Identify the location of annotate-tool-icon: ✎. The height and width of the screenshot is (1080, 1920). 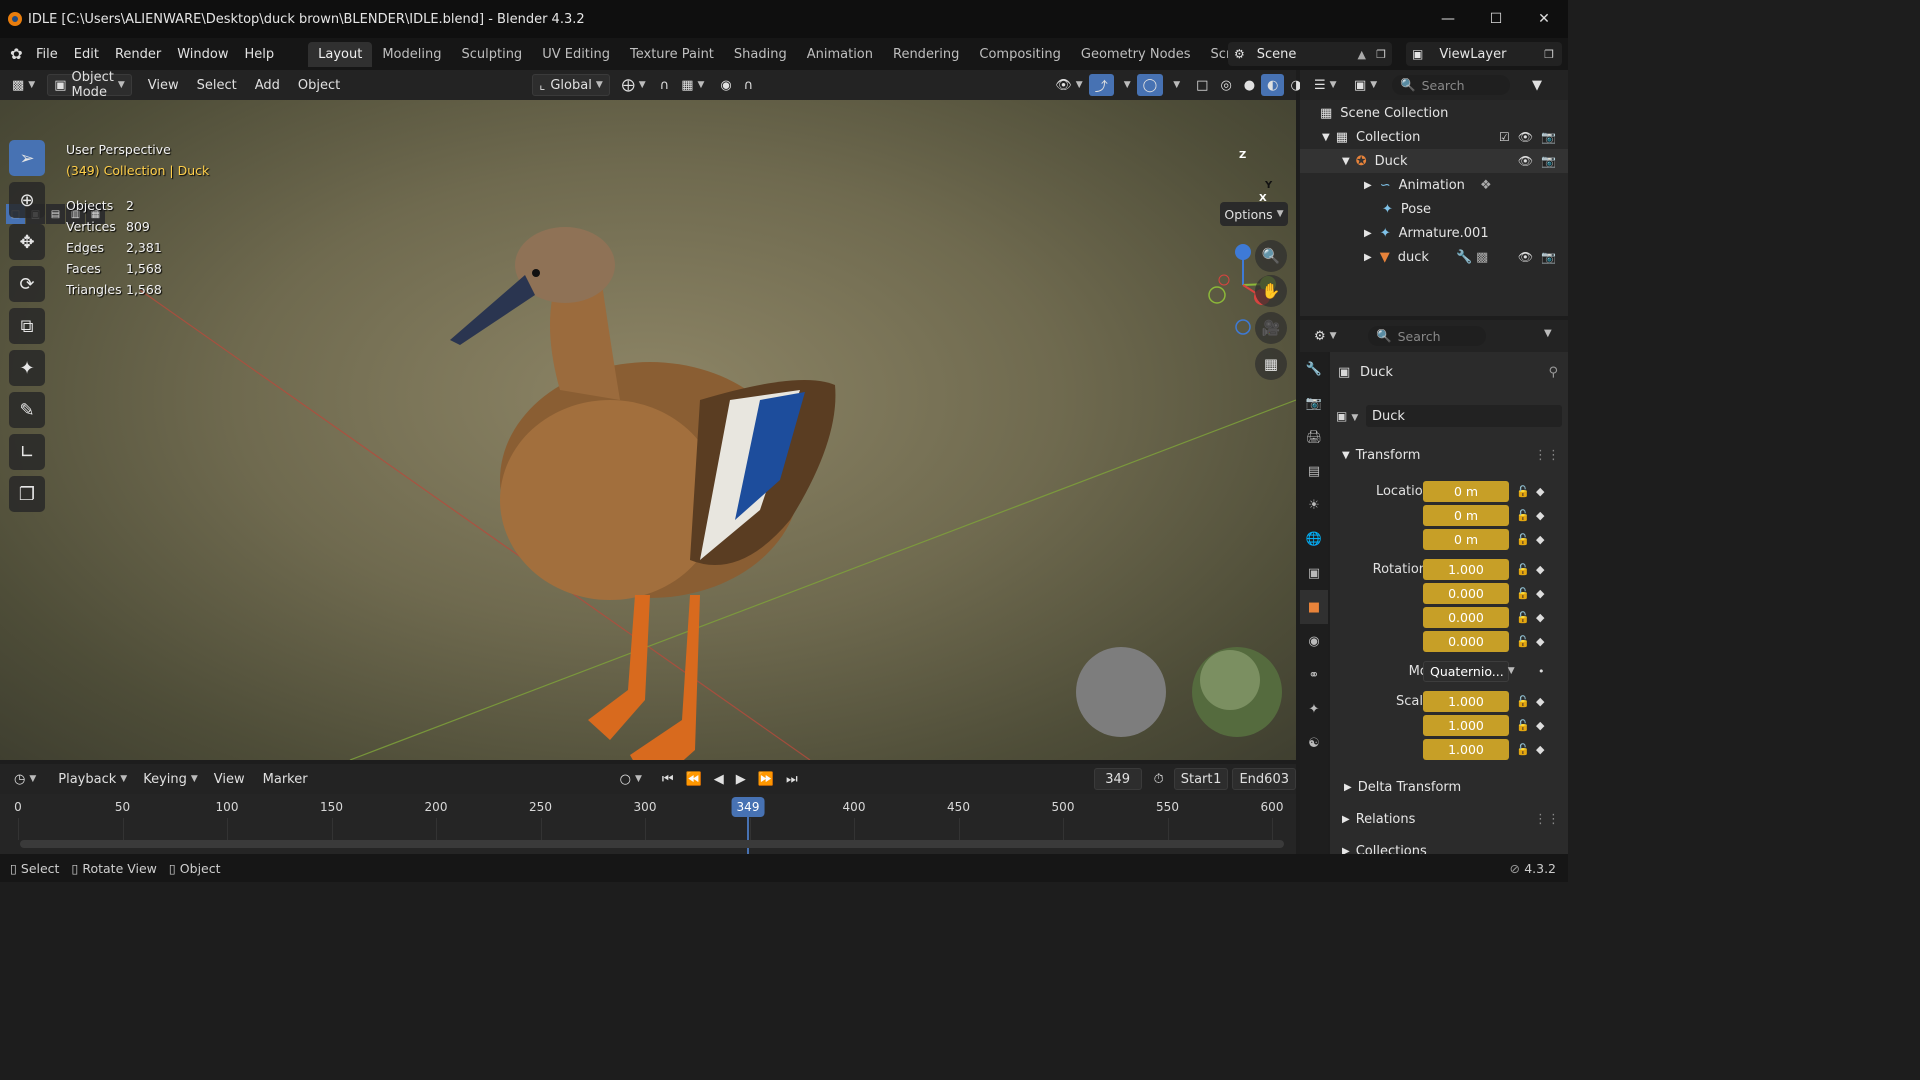
(27, 410).